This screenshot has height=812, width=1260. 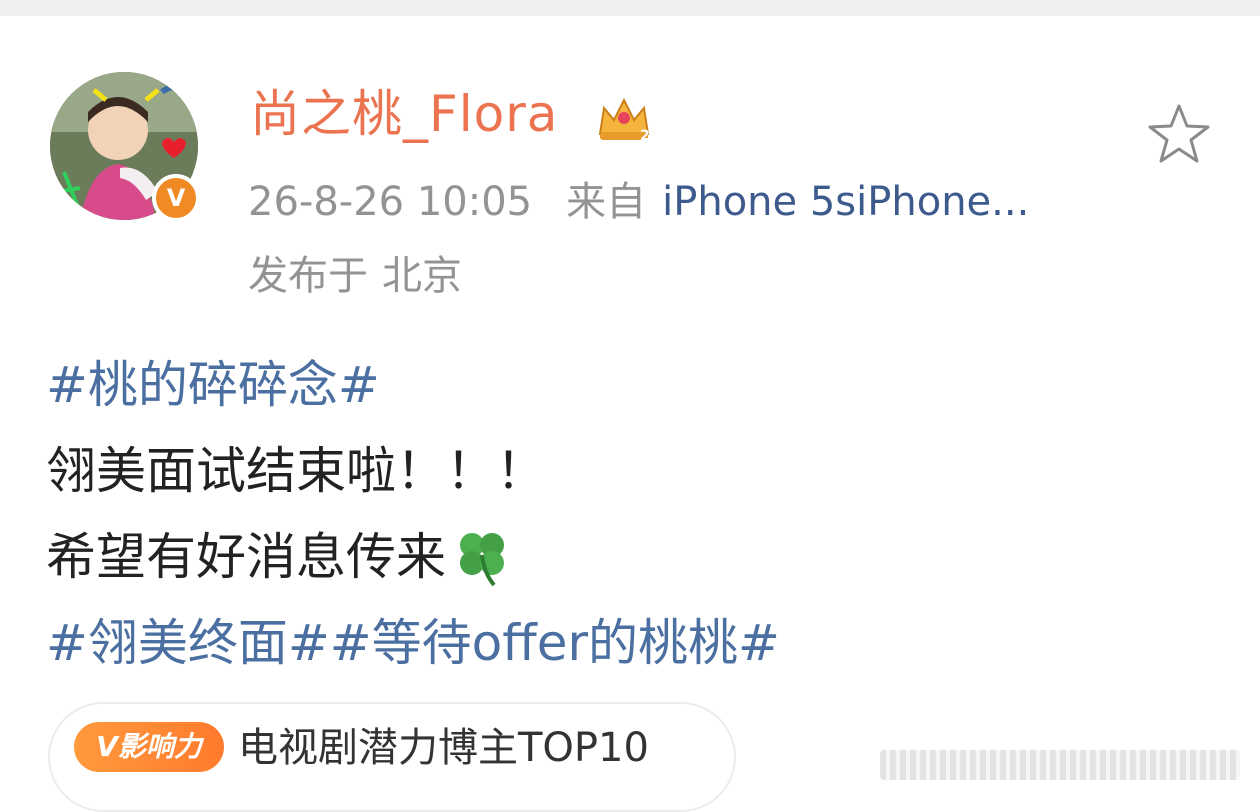 I want to click on favorite-star-icon, so click(x=1179, y=134).